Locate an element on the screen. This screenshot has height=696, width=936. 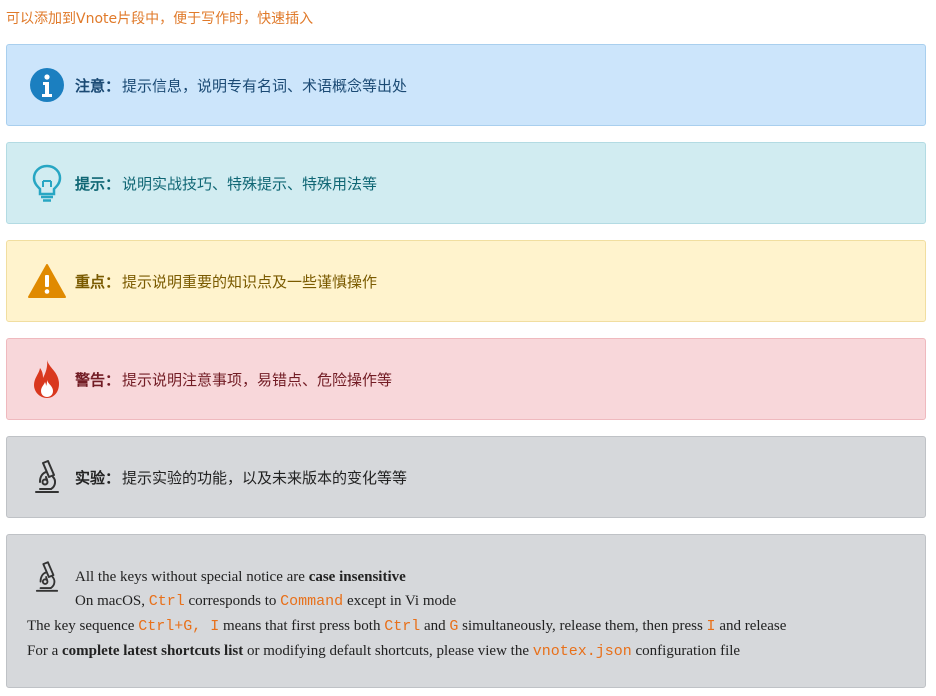
callout-text: 提示实验的功能，以及未来版本的变化等等 is located at coordinates (265, 477).